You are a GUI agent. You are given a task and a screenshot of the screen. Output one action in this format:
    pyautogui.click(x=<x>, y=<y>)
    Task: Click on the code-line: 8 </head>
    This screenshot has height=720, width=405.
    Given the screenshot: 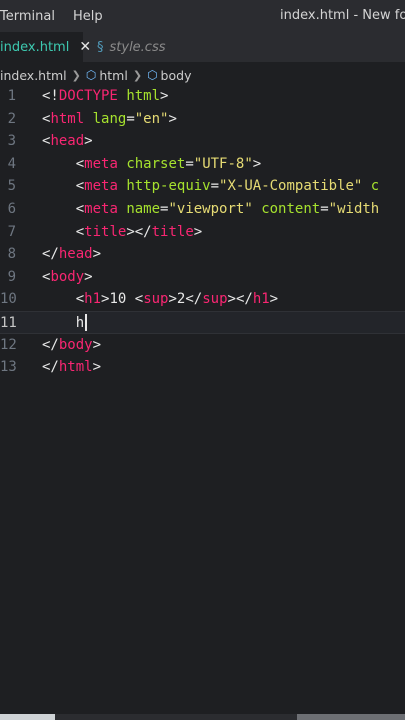 What is the action you would take?
    pyautogui.click(x=202, y=254)
    